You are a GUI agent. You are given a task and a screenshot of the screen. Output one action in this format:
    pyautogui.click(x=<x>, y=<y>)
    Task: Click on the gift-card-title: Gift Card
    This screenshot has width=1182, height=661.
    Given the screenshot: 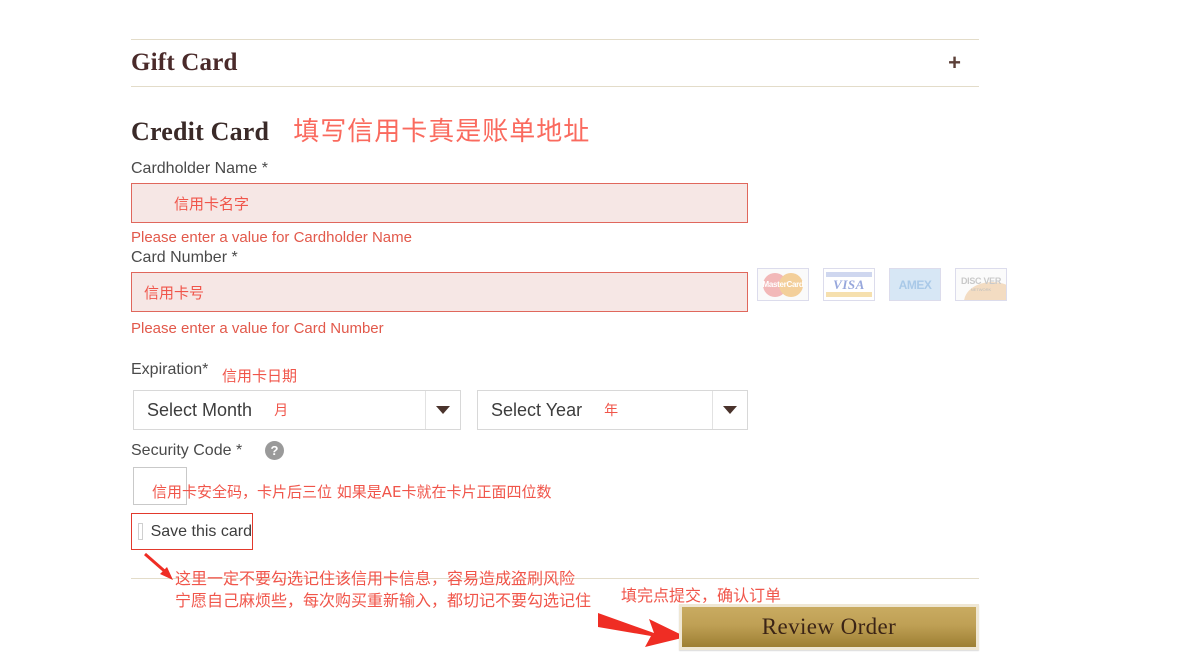 What is the action you would take?
    pyautogui.click(x=184, y=62)
    